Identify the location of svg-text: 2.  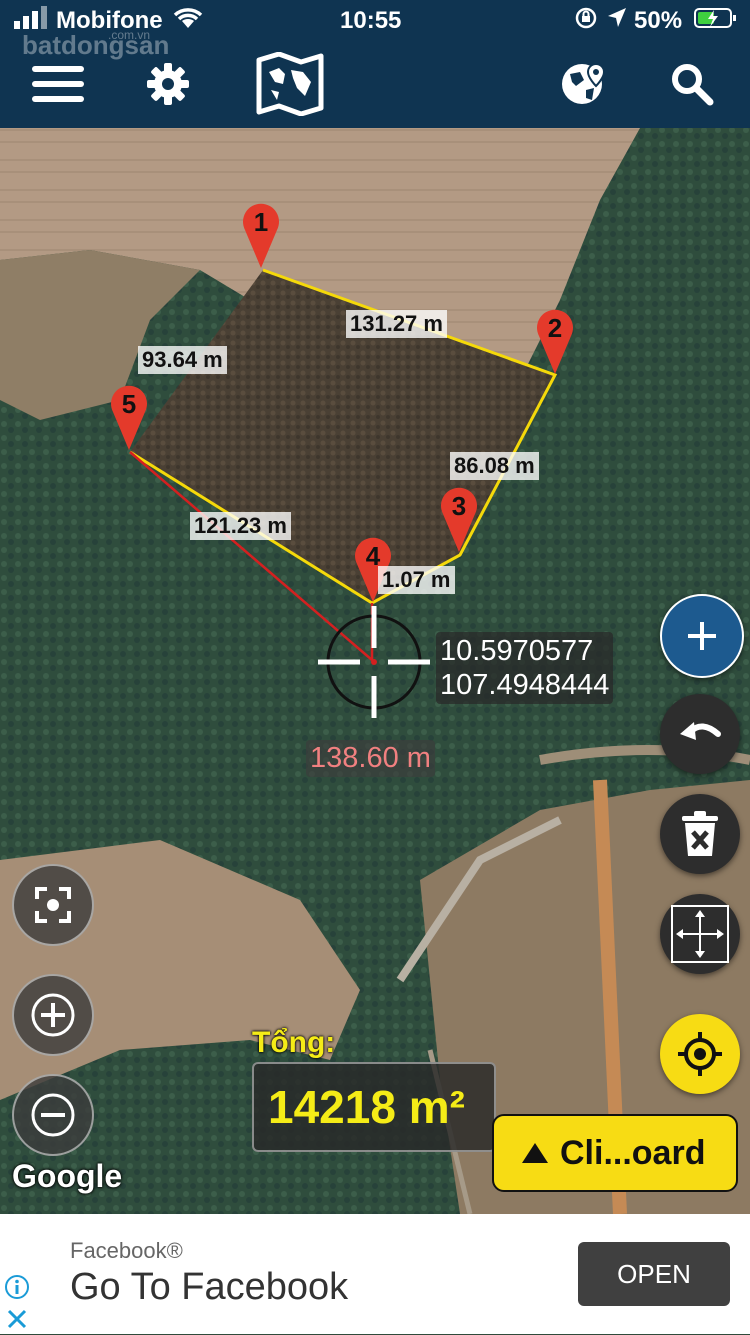
(555, 328).